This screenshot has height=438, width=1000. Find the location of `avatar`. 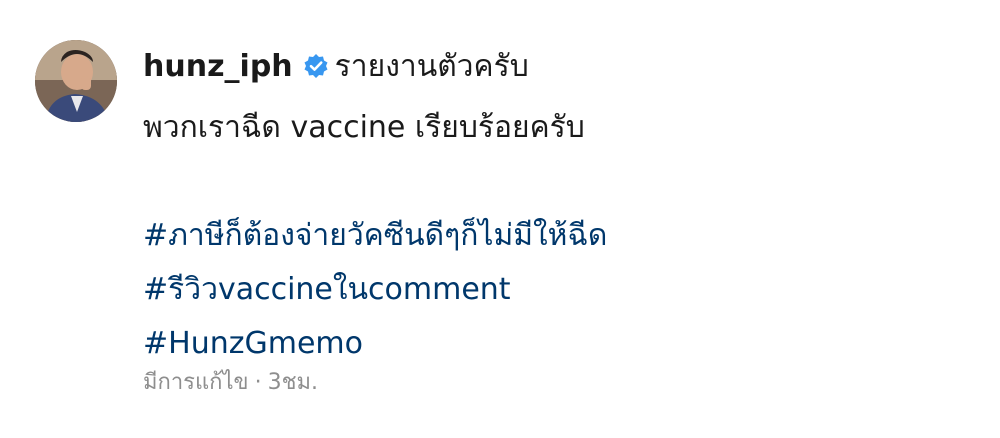

avatar is located at coordinates (76, 81).